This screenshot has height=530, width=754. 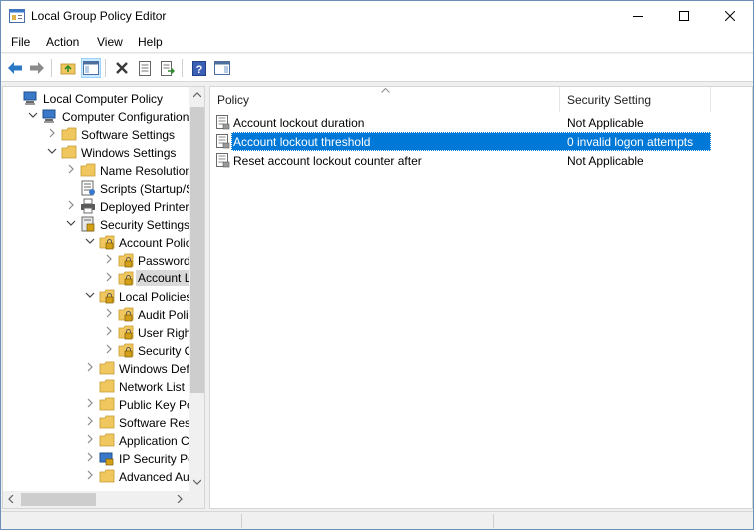 What do you see at coordinates (62, 42) in the screenshot?
I see `menu-action: Action` at bounding box center [62, 42].